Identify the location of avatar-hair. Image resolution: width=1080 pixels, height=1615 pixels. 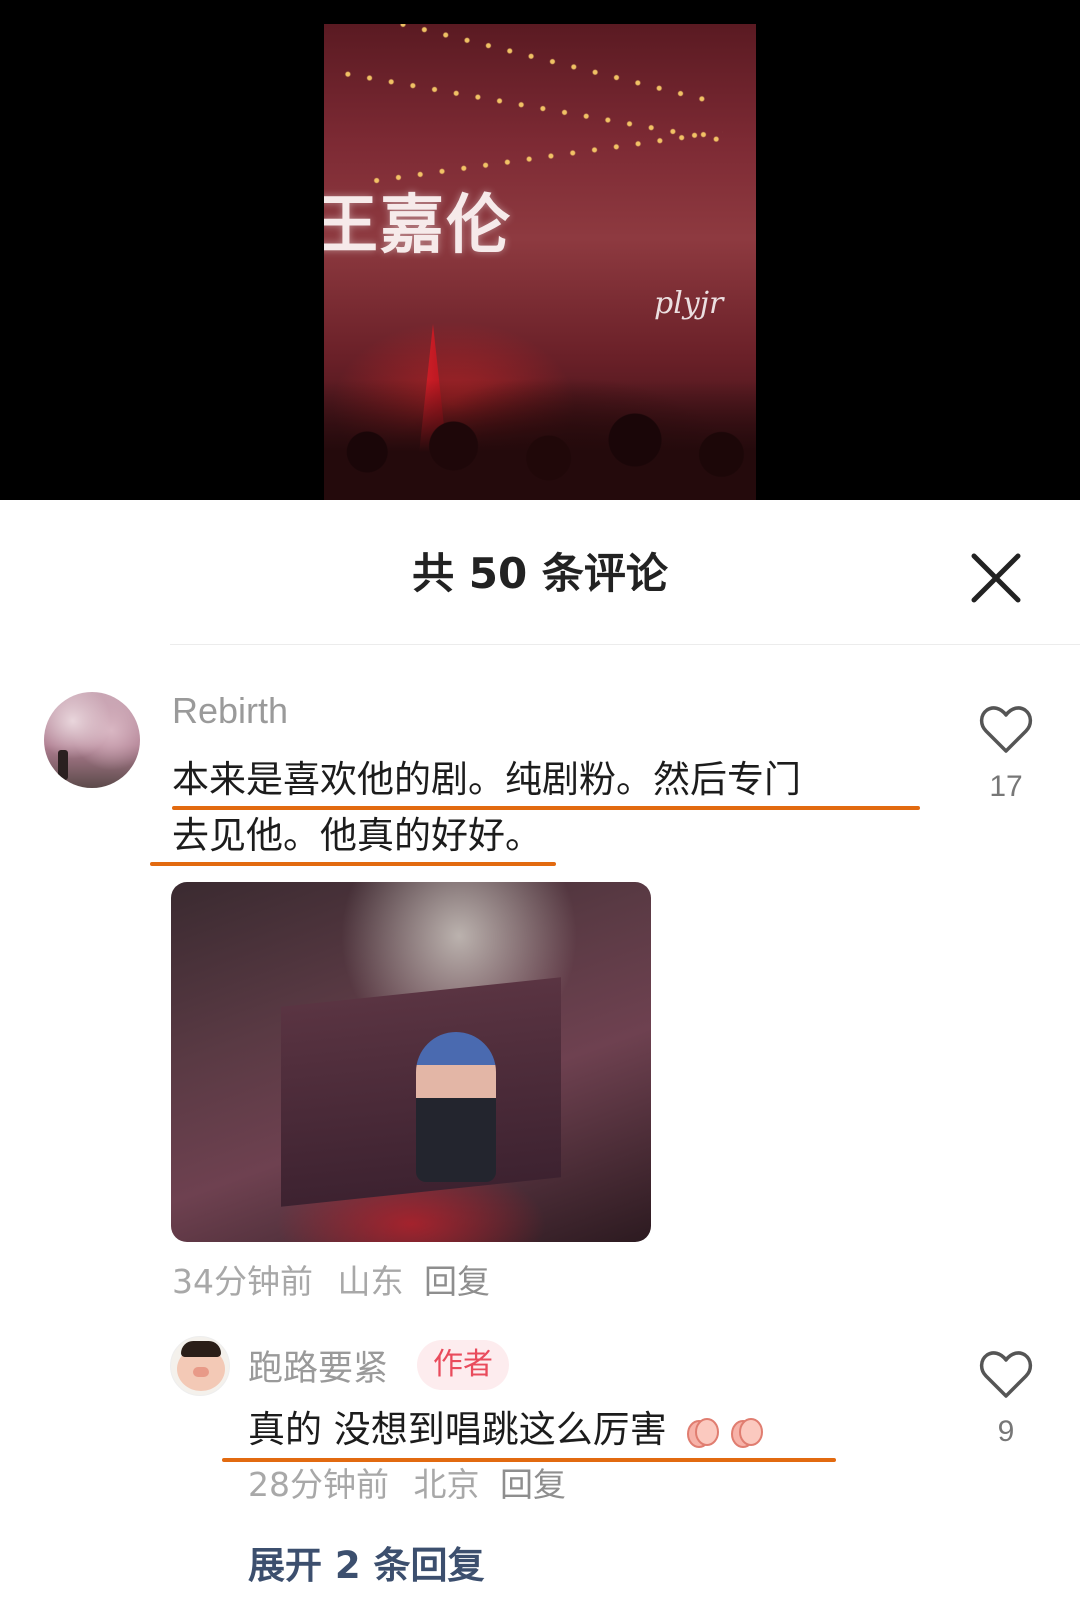
(201, 1349).